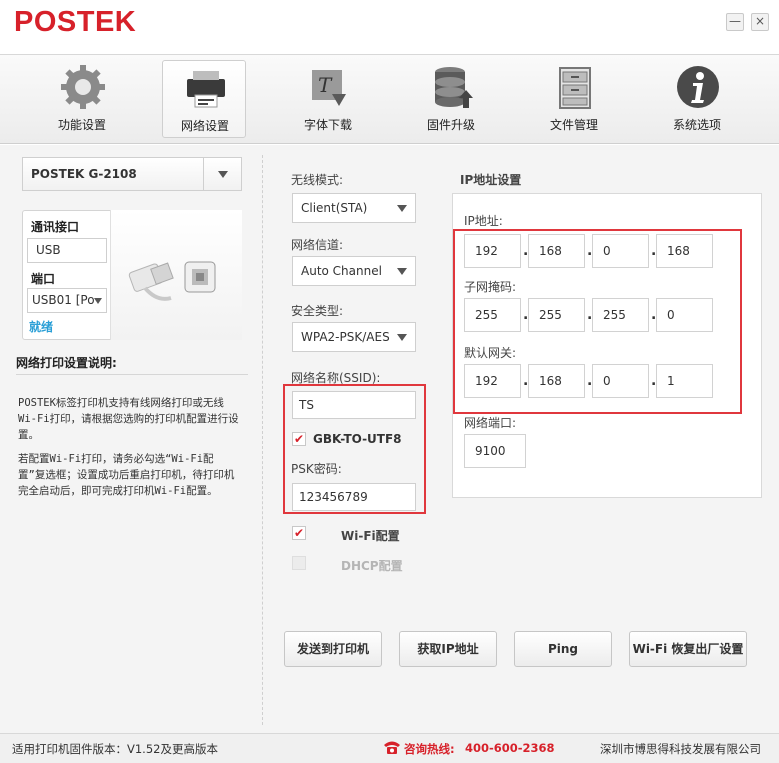 This screenshot has width=779, height=763. Describe the element at coordinates (490, 422) in the screenshot. I see `network-port-label: 网络端口:` at that location.